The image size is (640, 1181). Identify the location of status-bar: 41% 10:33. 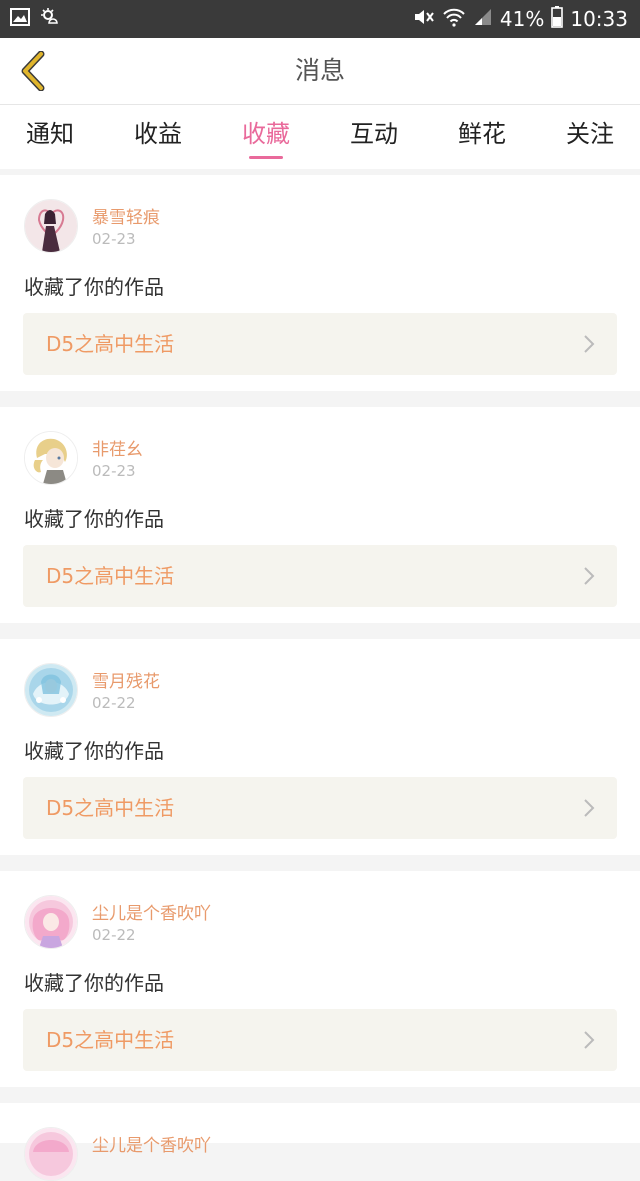
(320, 19).